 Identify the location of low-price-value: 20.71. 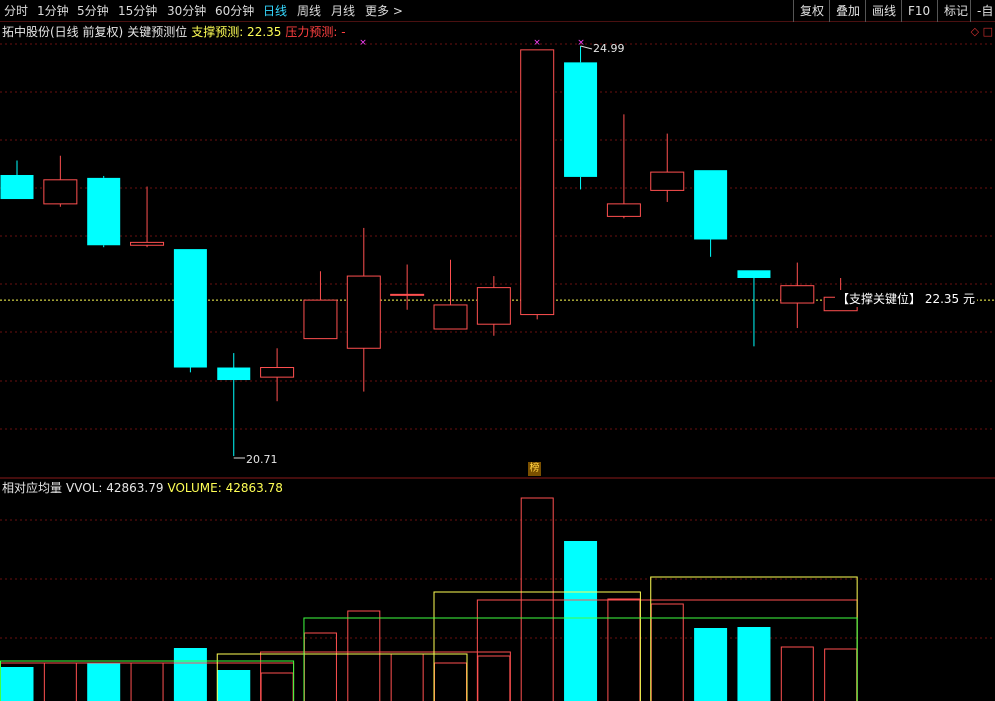
(262, 459).